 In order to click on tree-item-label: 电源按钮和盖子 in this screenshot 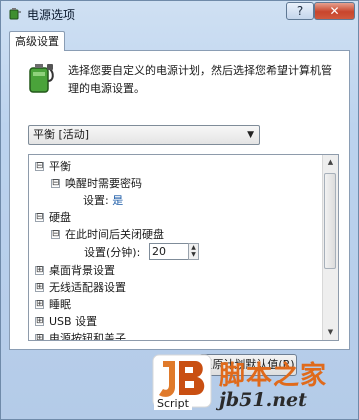, I will do `click(87, 336)`.